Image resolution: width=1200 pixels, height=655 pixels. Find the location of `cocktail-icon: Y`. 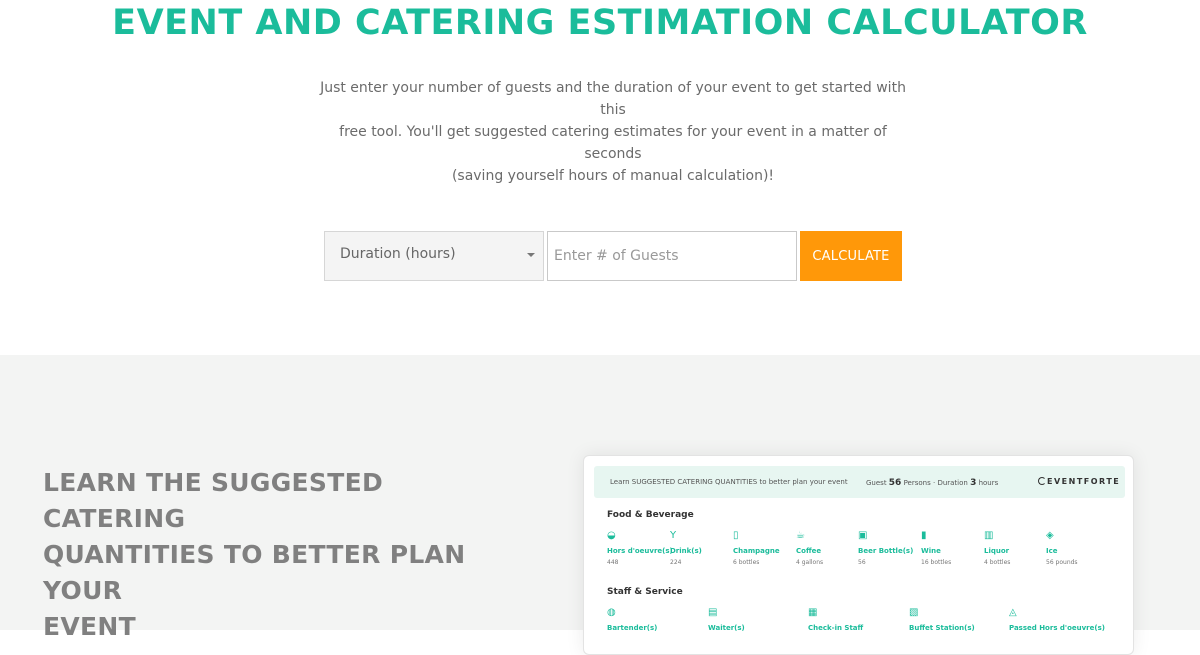

cocktail-icon: Y is located at coordinates (673, 535).